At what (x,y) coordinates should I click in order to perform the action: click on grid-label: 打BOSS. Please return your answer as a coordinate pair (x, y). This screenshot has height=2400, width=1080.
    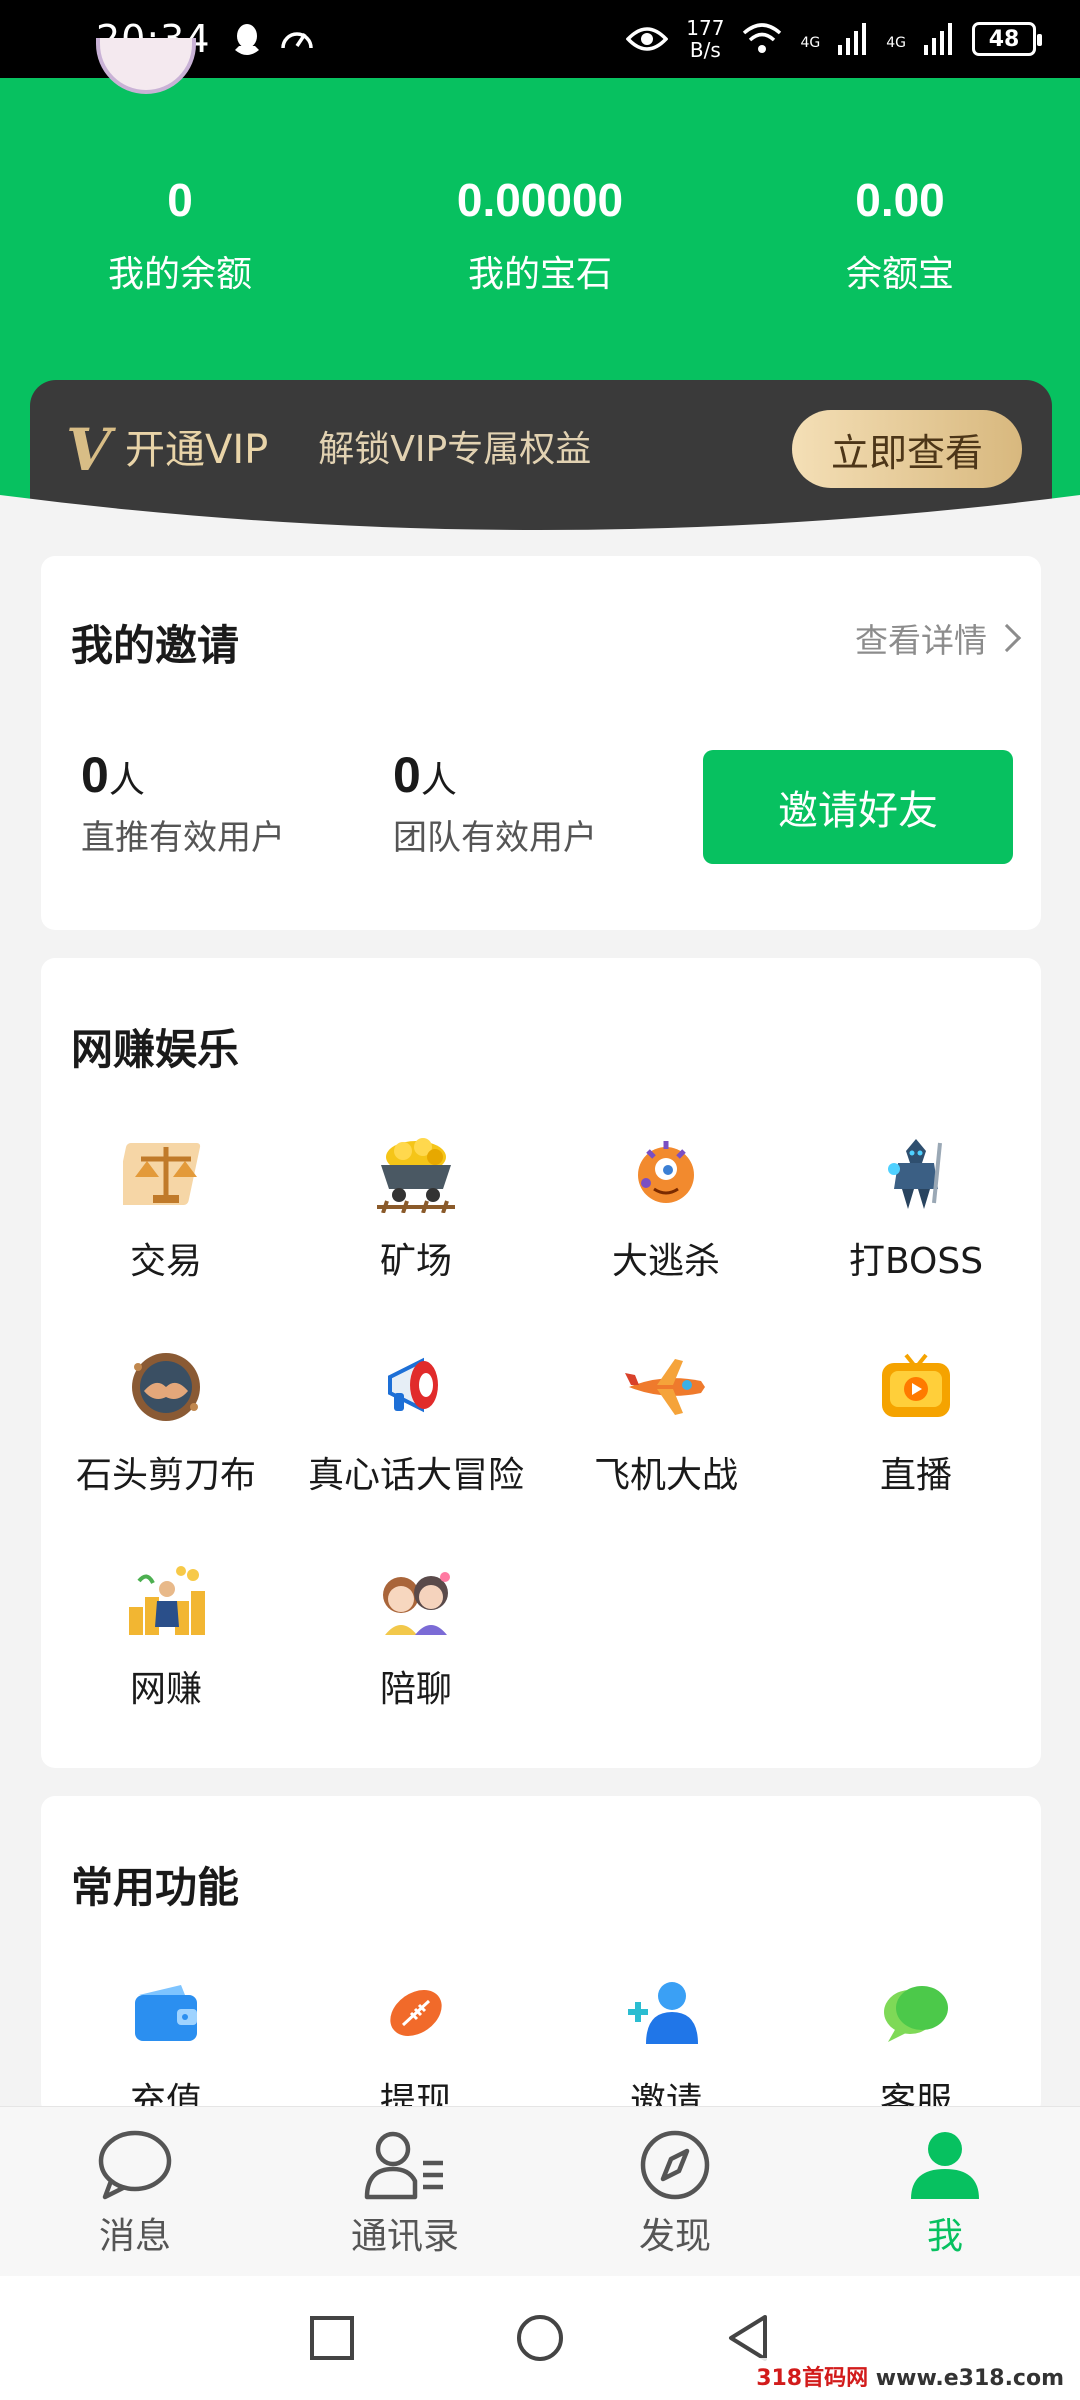
    Looking at the image, I should click on (916, 1261).